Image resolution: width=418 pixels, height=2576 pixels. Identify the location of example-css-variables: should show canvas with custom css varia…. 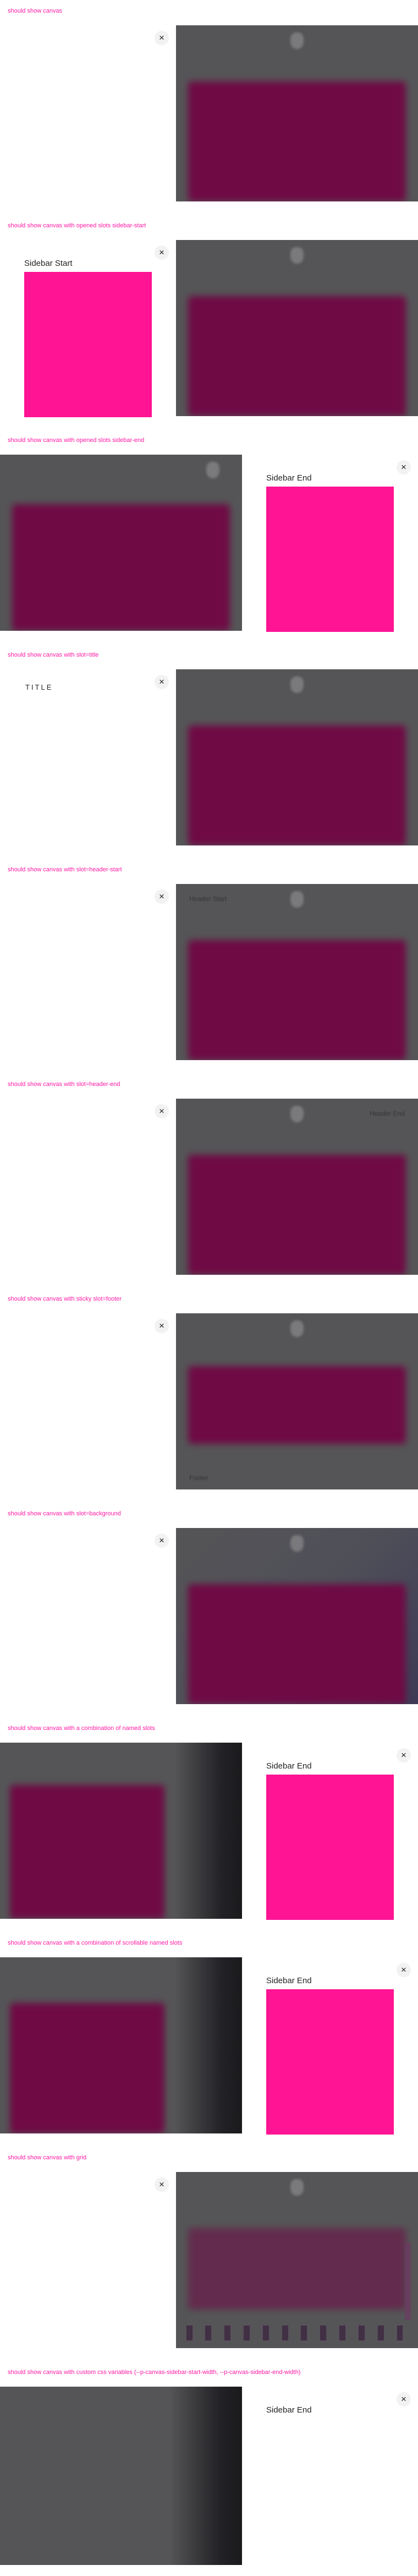
(209, 2468).